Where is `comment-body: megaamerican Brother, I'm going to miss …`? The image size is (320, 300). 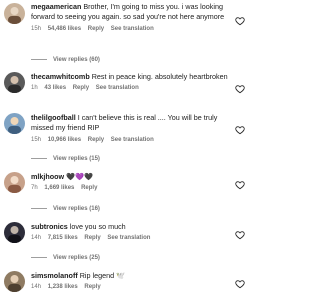
comment-body: megaamerican Brother, I'm going to miss … is located at coordinates (132, 17).